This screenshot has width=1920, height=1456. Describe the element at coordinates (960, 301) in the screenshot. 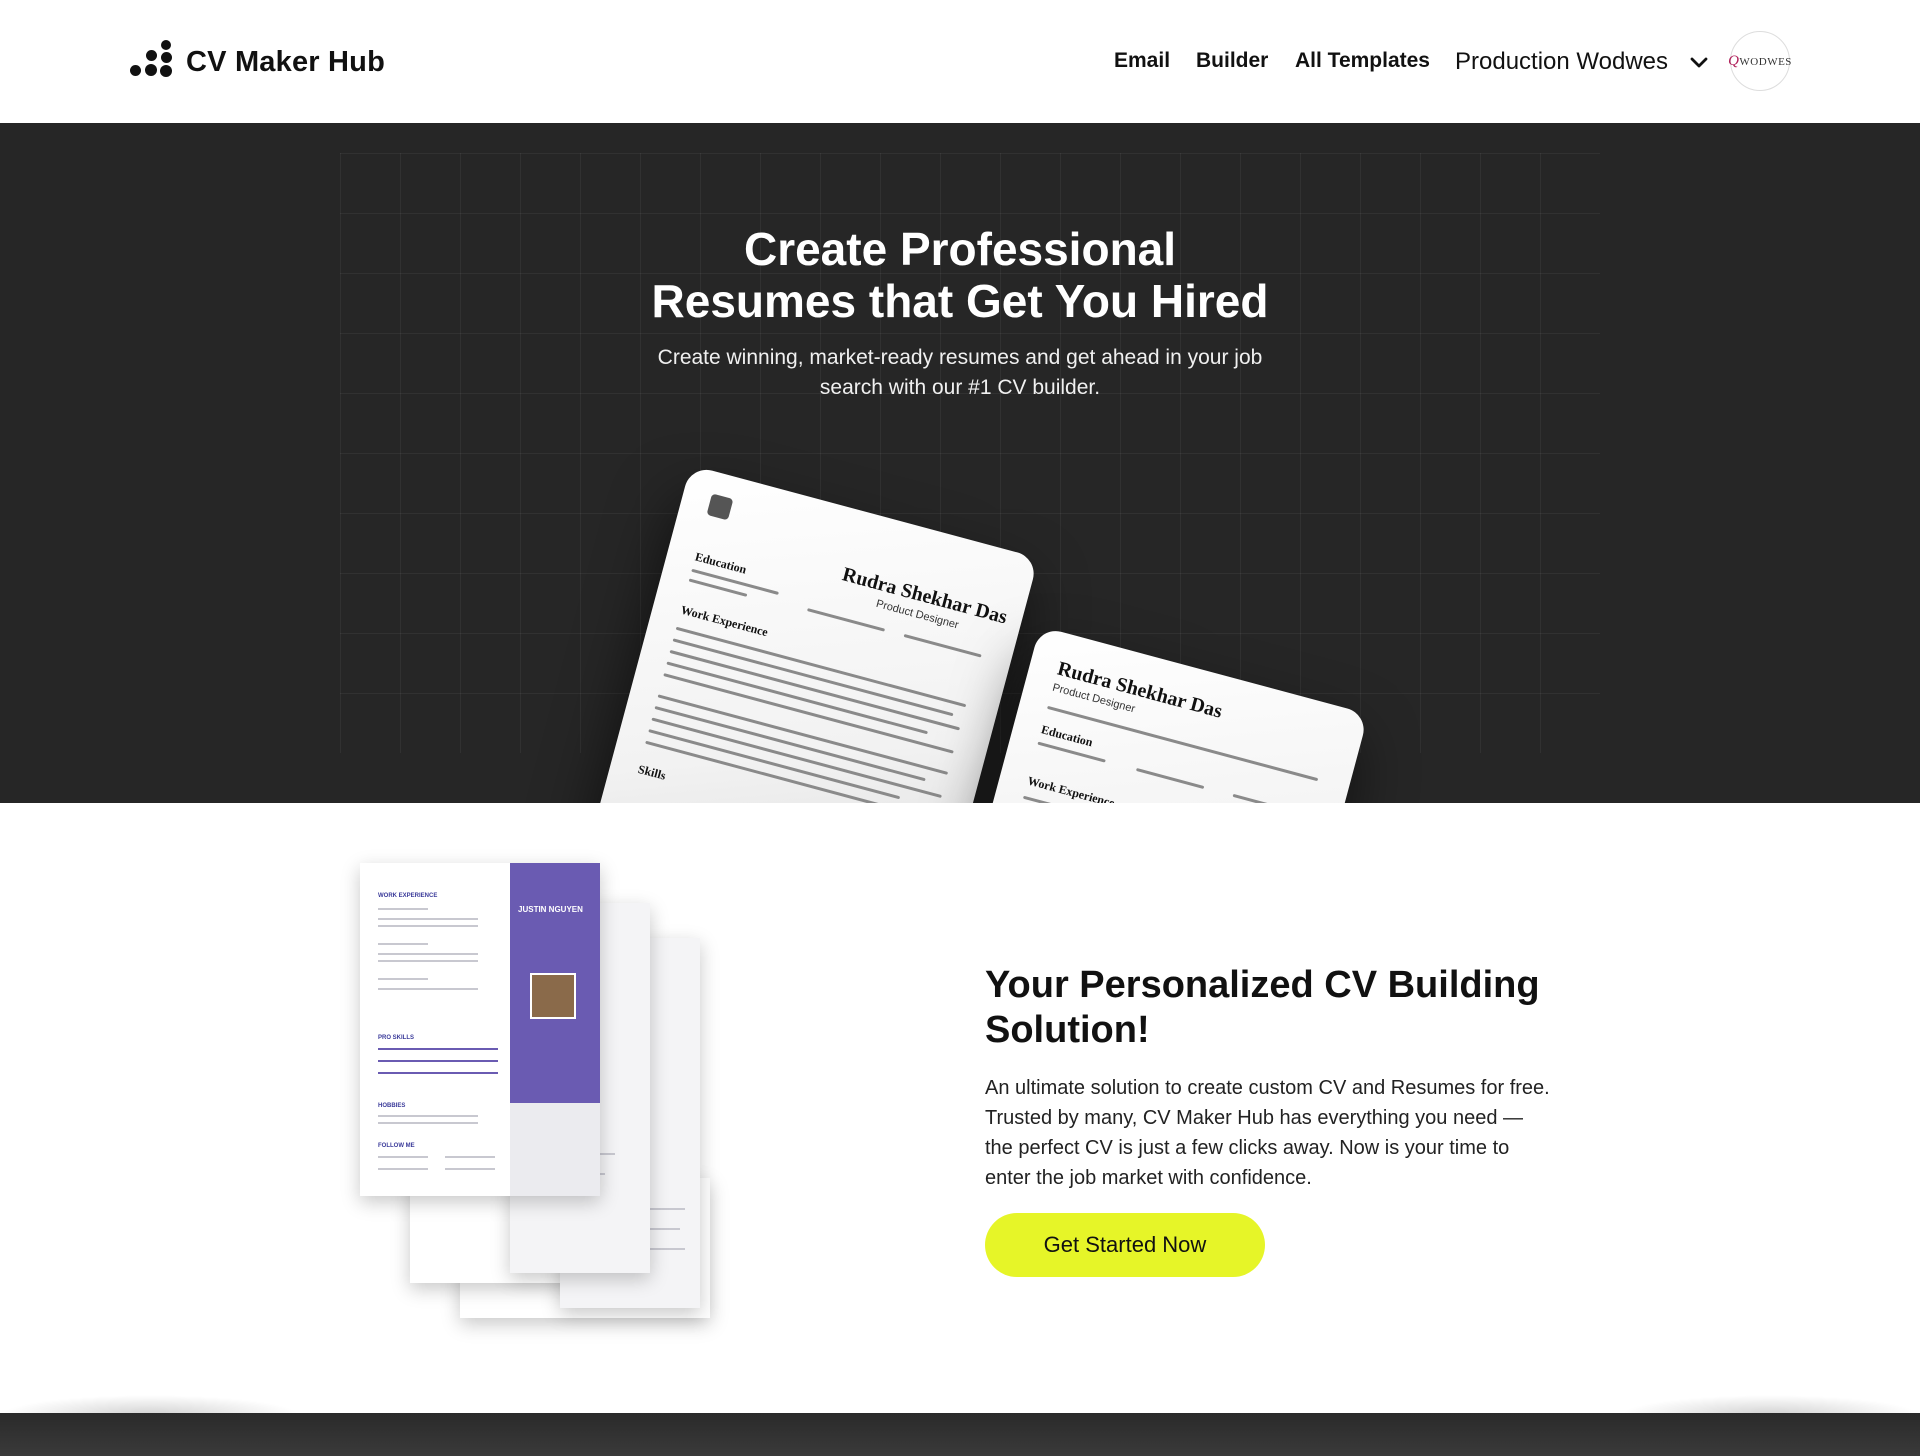

I see `hero-title-line2: Resumes that Get You Hired` at that location.